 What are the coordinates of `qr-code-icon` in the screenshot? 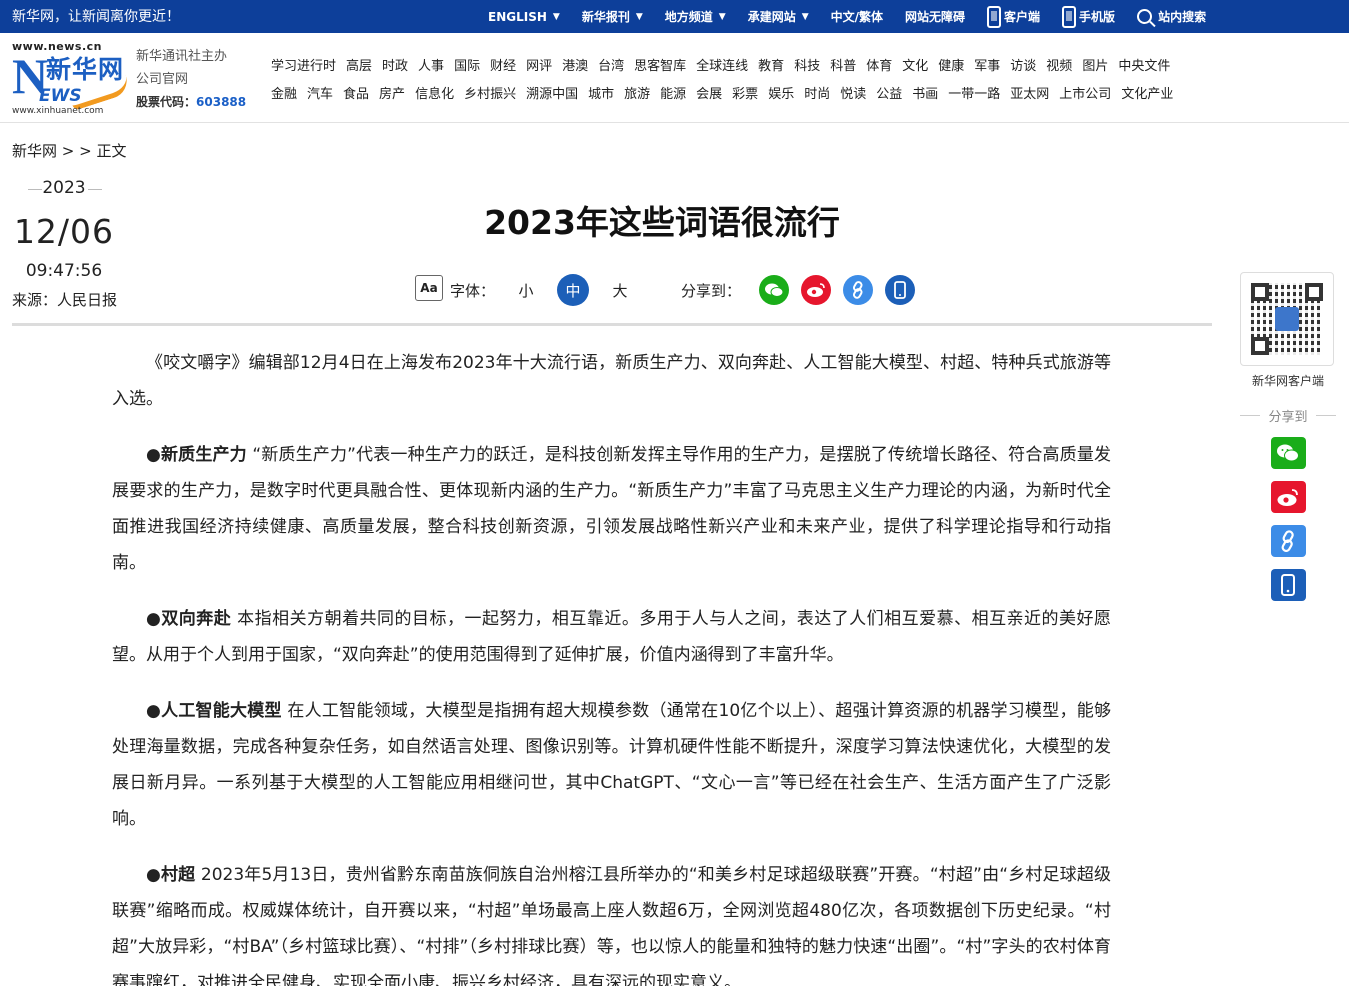 It's located at (1287, 319).